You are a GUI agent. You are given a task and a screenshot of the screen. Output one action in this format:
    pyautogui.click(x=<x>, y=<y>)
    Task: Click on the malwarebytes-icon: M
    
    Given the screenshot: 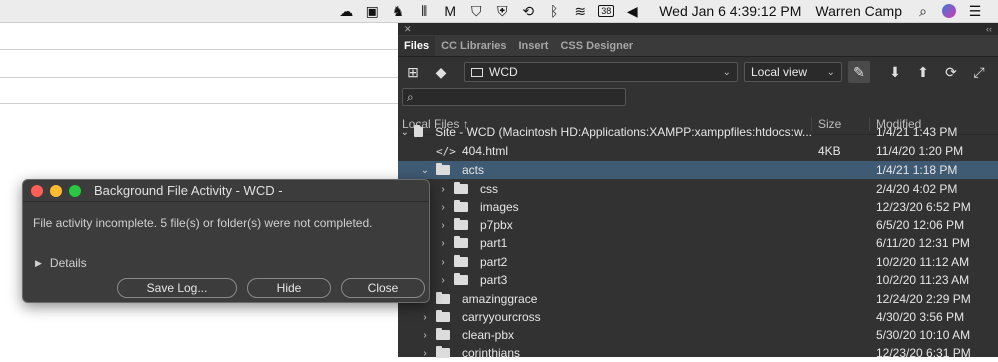 What is the action you would take?
    pyautogui.click(x=450, y=11)
    